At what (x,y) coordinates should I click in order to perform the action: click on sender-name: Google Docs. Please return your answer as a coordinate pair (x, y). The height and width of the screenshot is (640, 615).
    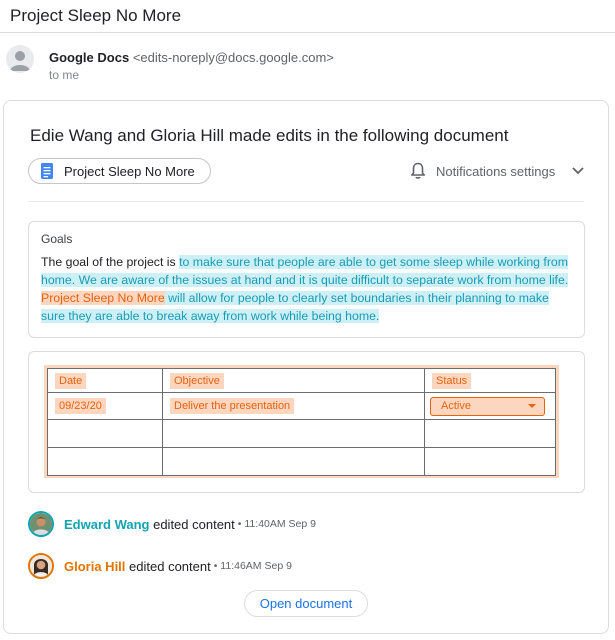
    Looking at the image, I should click on (89, 57).